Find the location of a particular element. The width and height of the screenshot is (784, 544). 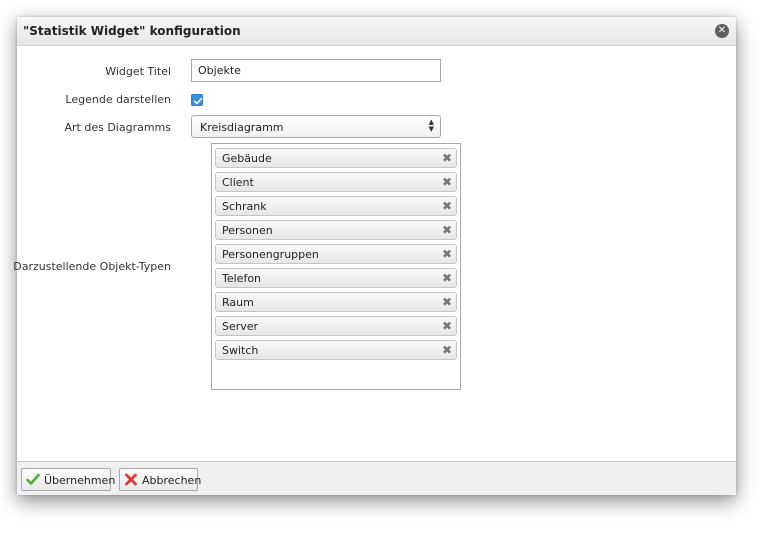

object-type-label: Personengruppen is located at coordinates (270, 254).